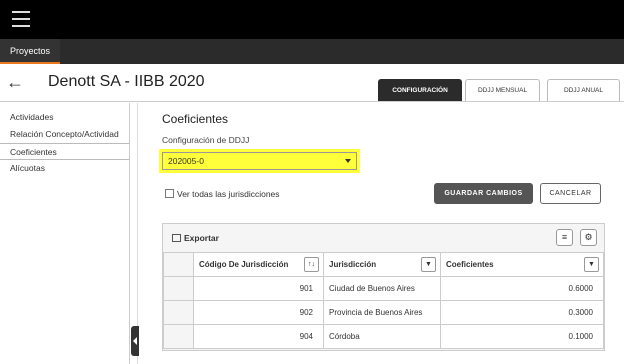  What do you see at coordinates (522, 312) in the screenshot?
I see `cell-coeficiente: 0.3000` at bounding box center [522, 312].